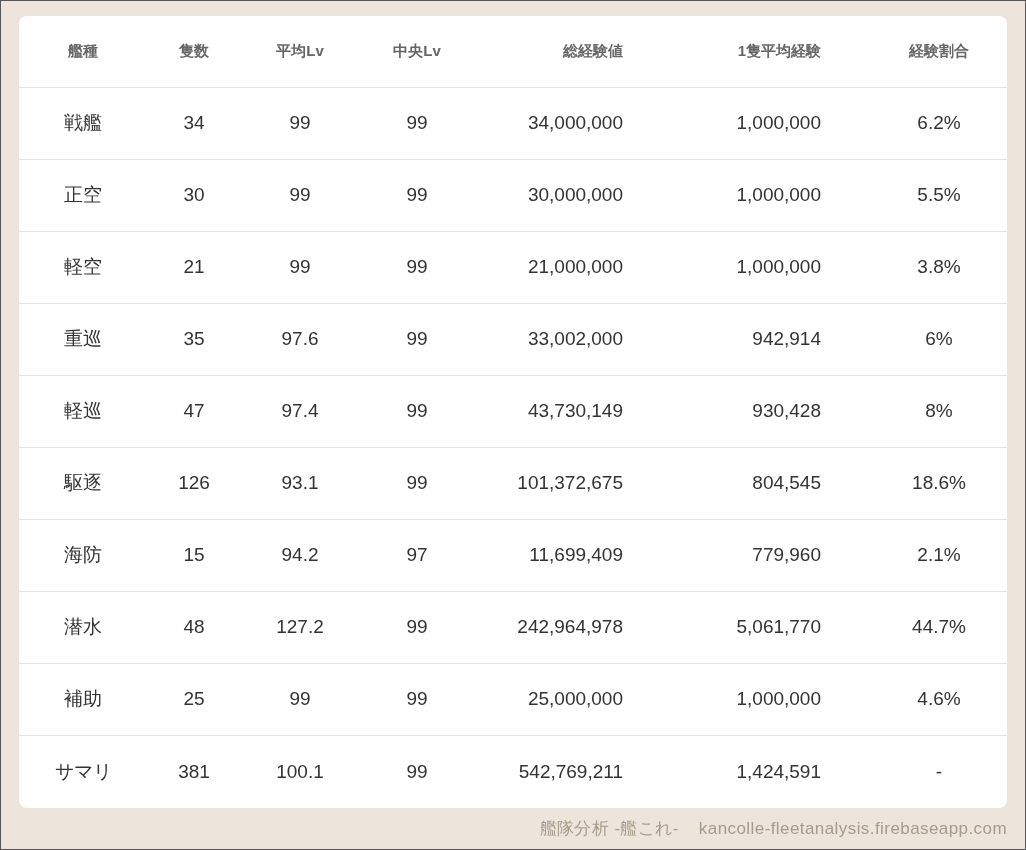  Describe the element at coordinates (194, 771) in the screenshot. I see `table-cell-text: 381` at that location.